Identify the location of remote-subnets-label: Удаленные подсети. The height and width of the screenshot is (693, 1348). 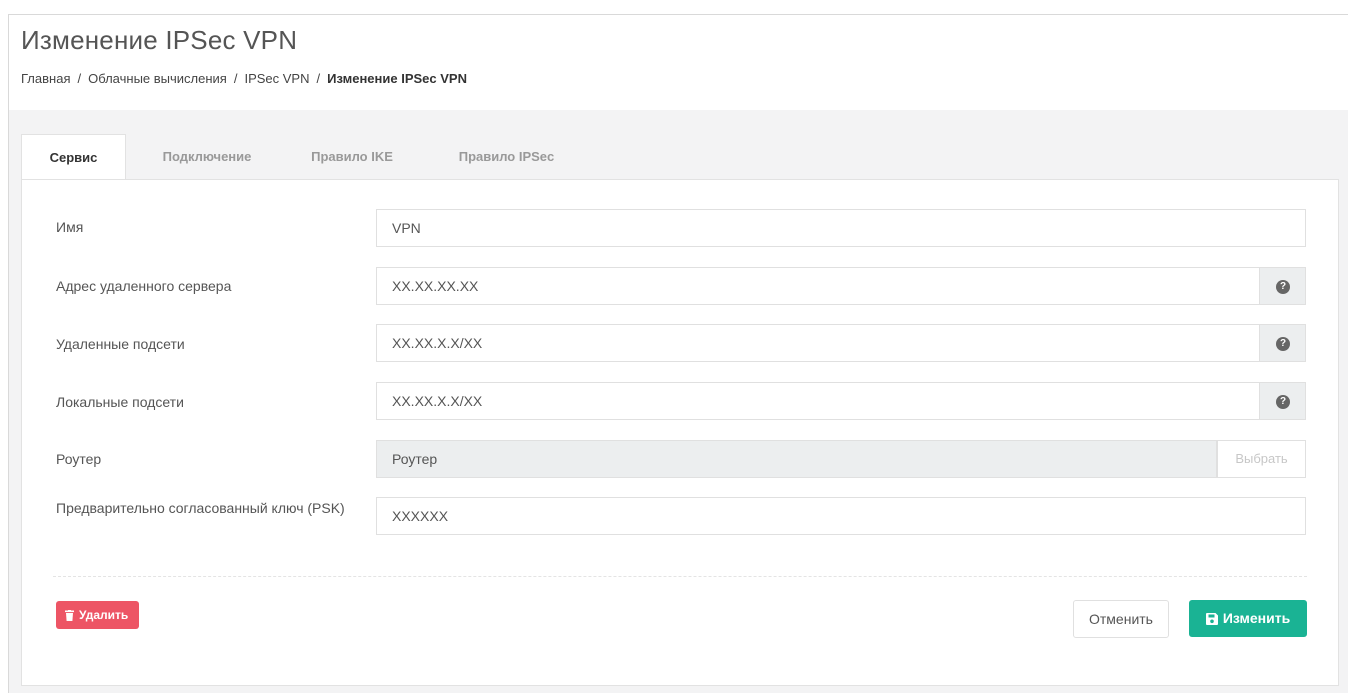
(120, 344).